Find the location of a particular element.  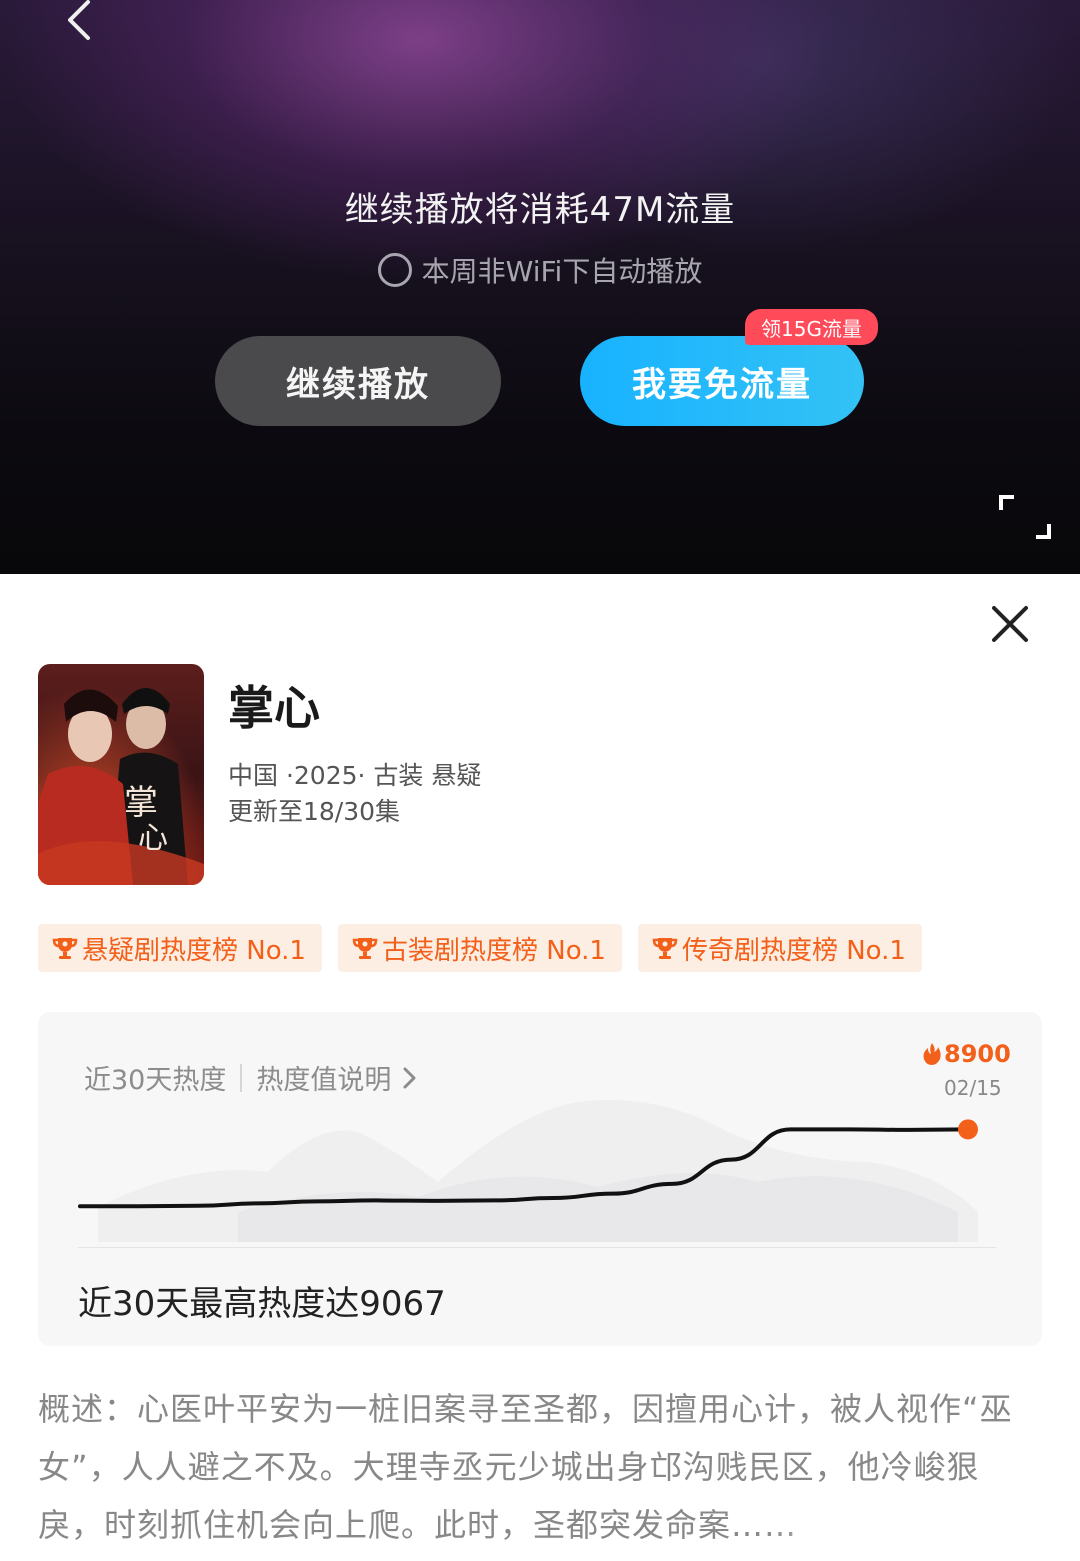

heat-explain-link: 热度值说明 is located at coordinates (323, 1077).